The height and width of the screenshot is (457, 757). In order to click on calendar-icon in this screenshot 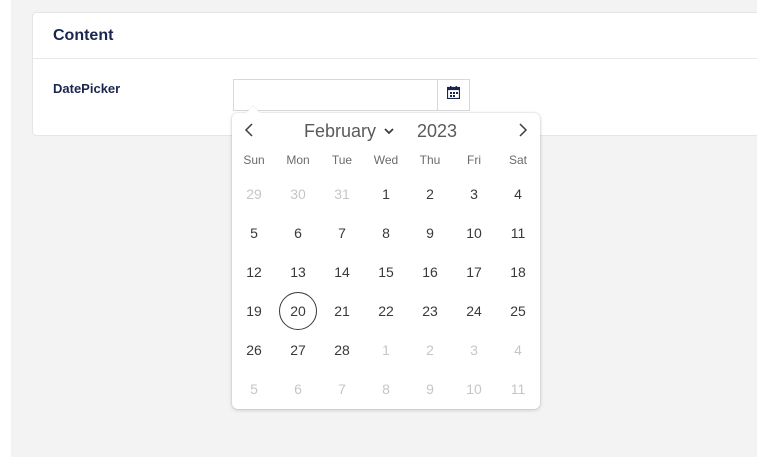, I will do `click(453, 95)`.